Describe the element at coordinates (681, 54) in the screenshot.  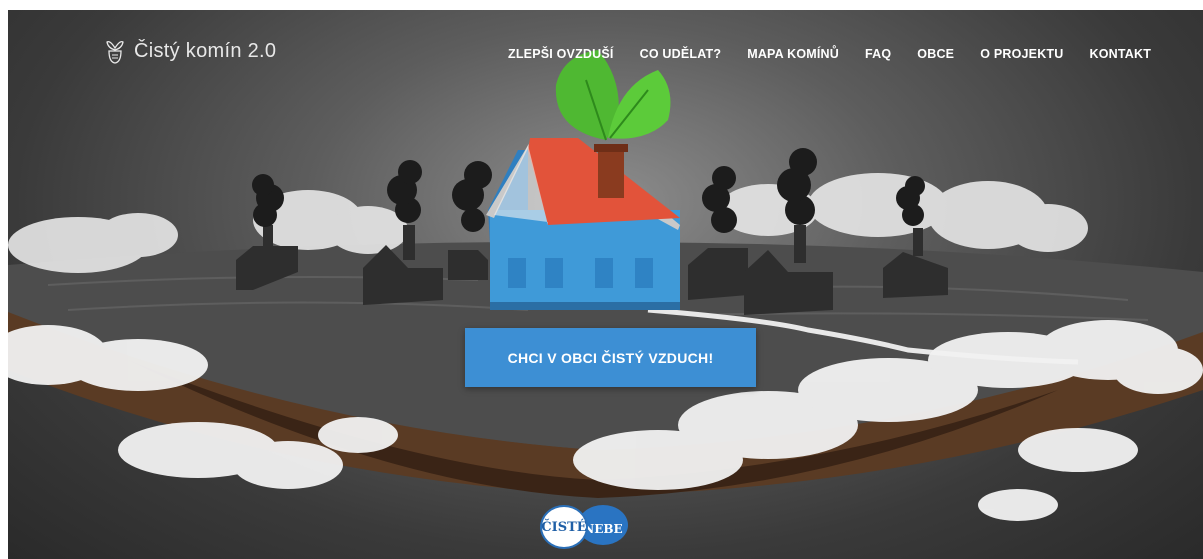
I see `nav-item-co-udelat: CO UDĚLAT?` at that location.